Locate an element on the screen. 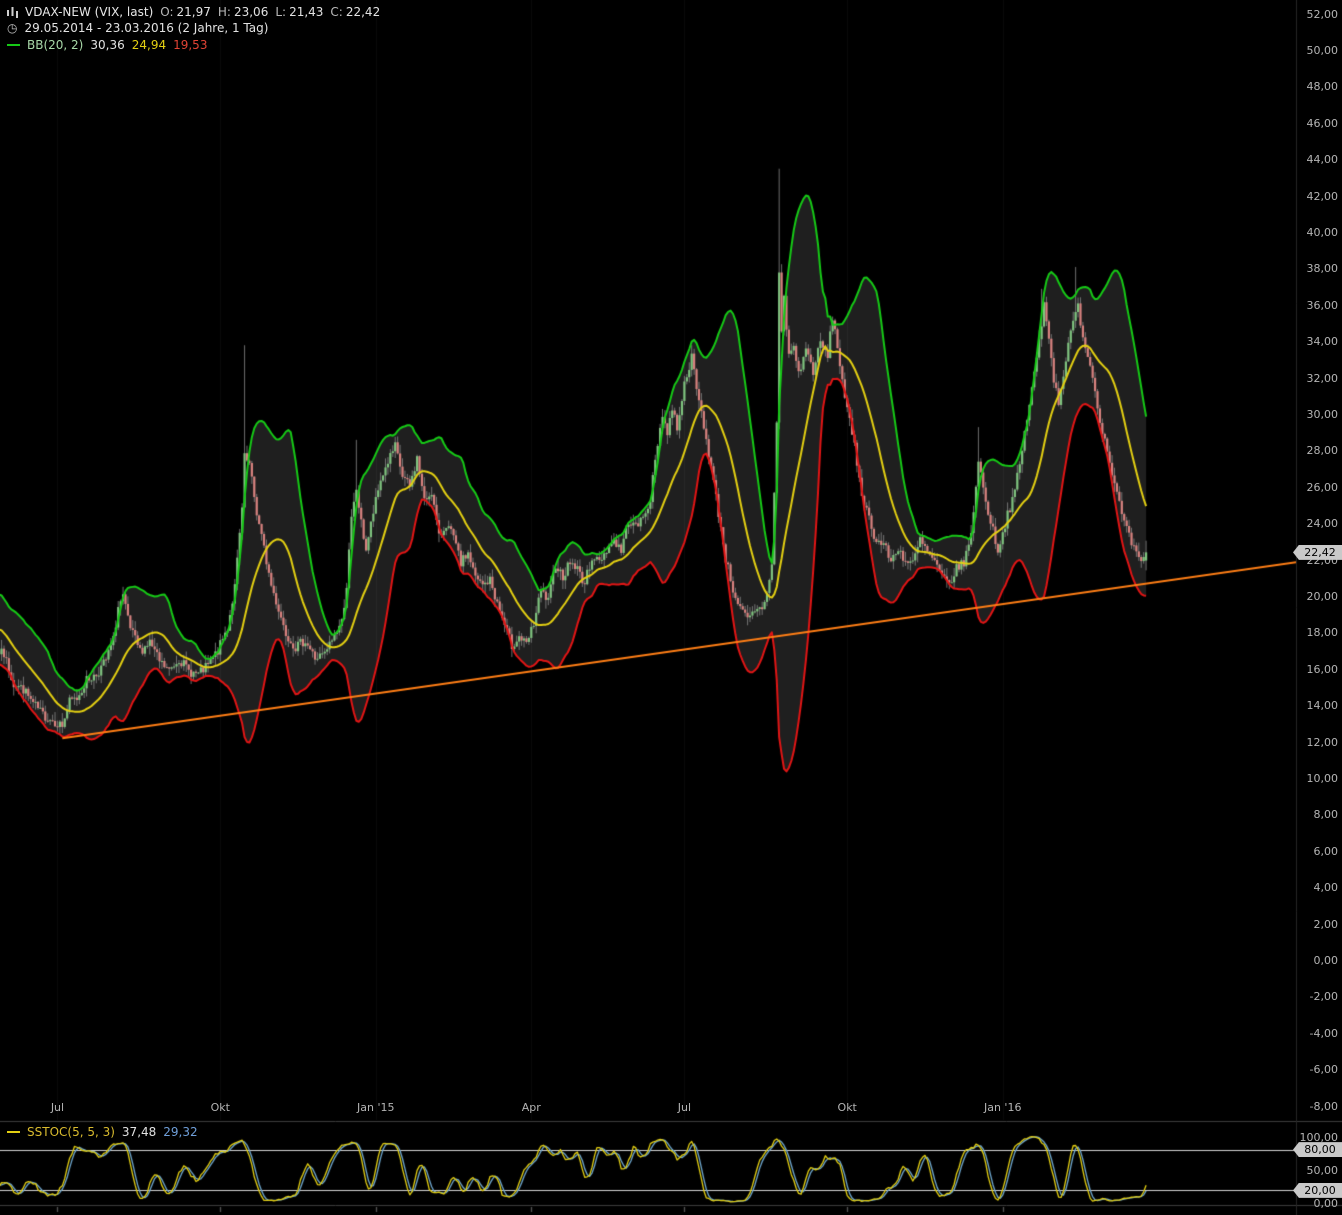 This screenshot has height=1215, width=1342. sstoc-legend-row: SSTOC(5, 5, 3) 37,48 29,32 is located at coordinates (102, 1132).